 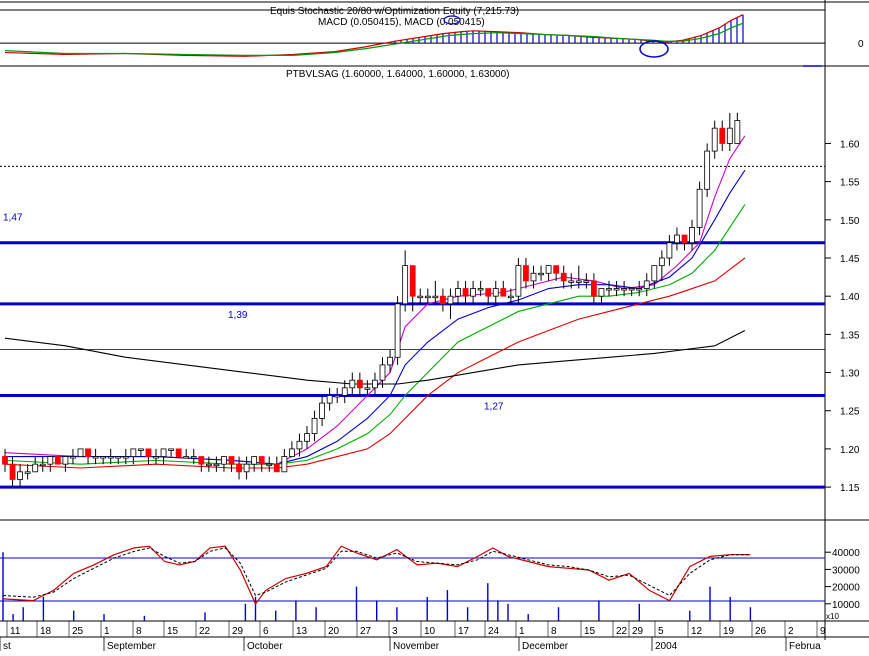 I want to click on price-tick-label: 1.35, so click(x=850, y=335).